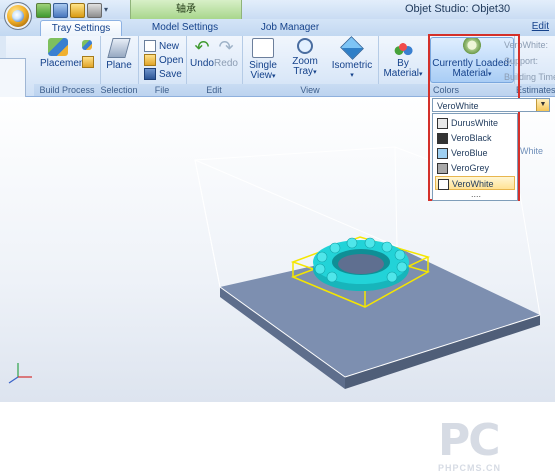  I want to click on context-tab: 轴承, so click(186, 9).